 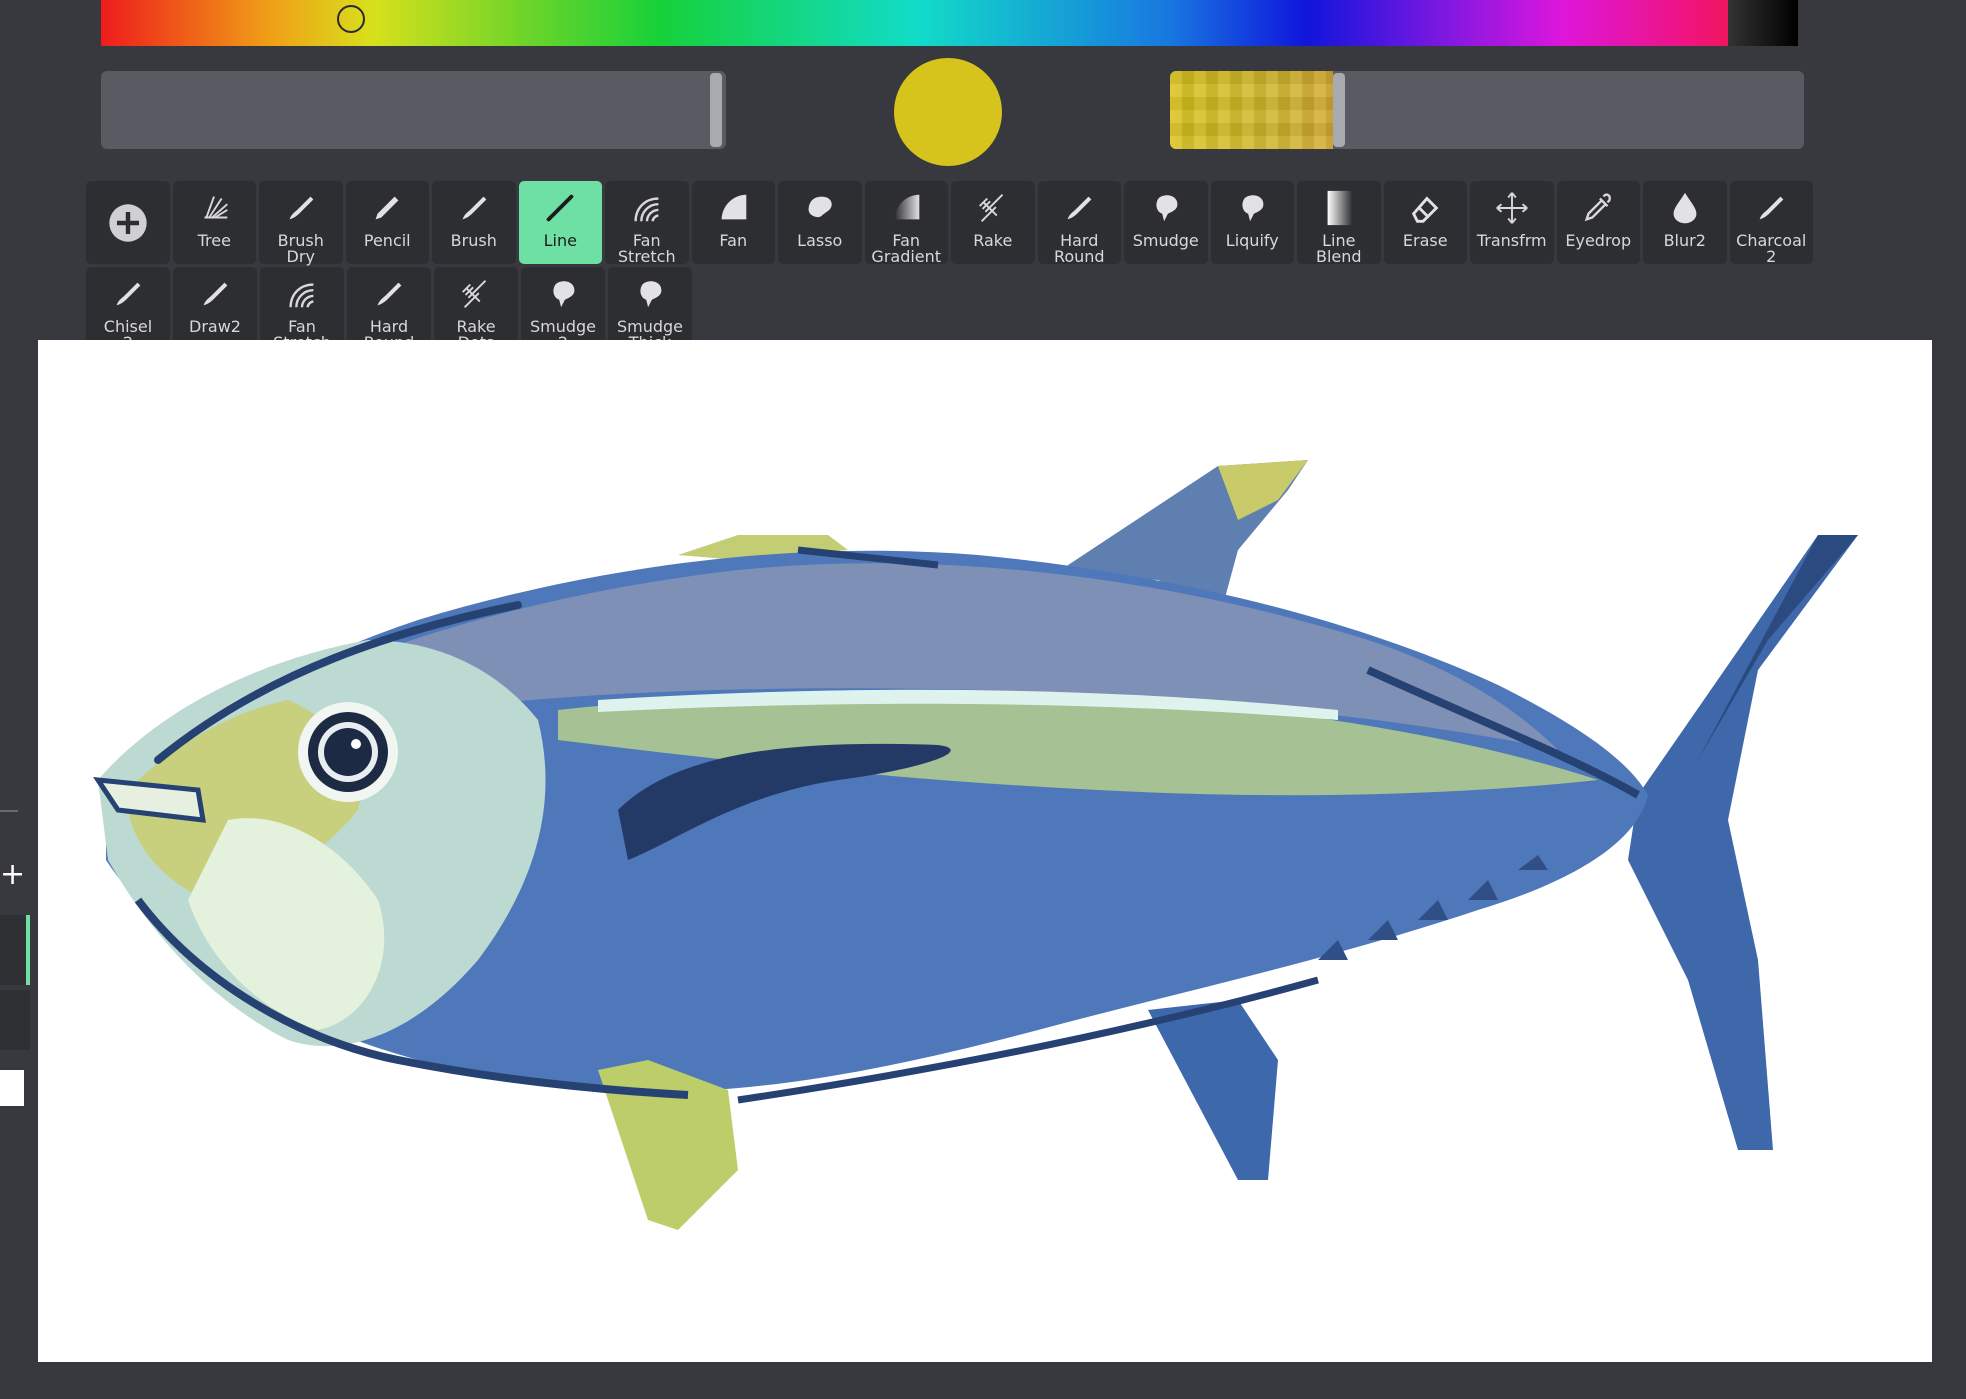 What do you see at coordinates (15, 875) in the screenshot?
I see `add-layer-icon: +` at bounding box center [15, 875].